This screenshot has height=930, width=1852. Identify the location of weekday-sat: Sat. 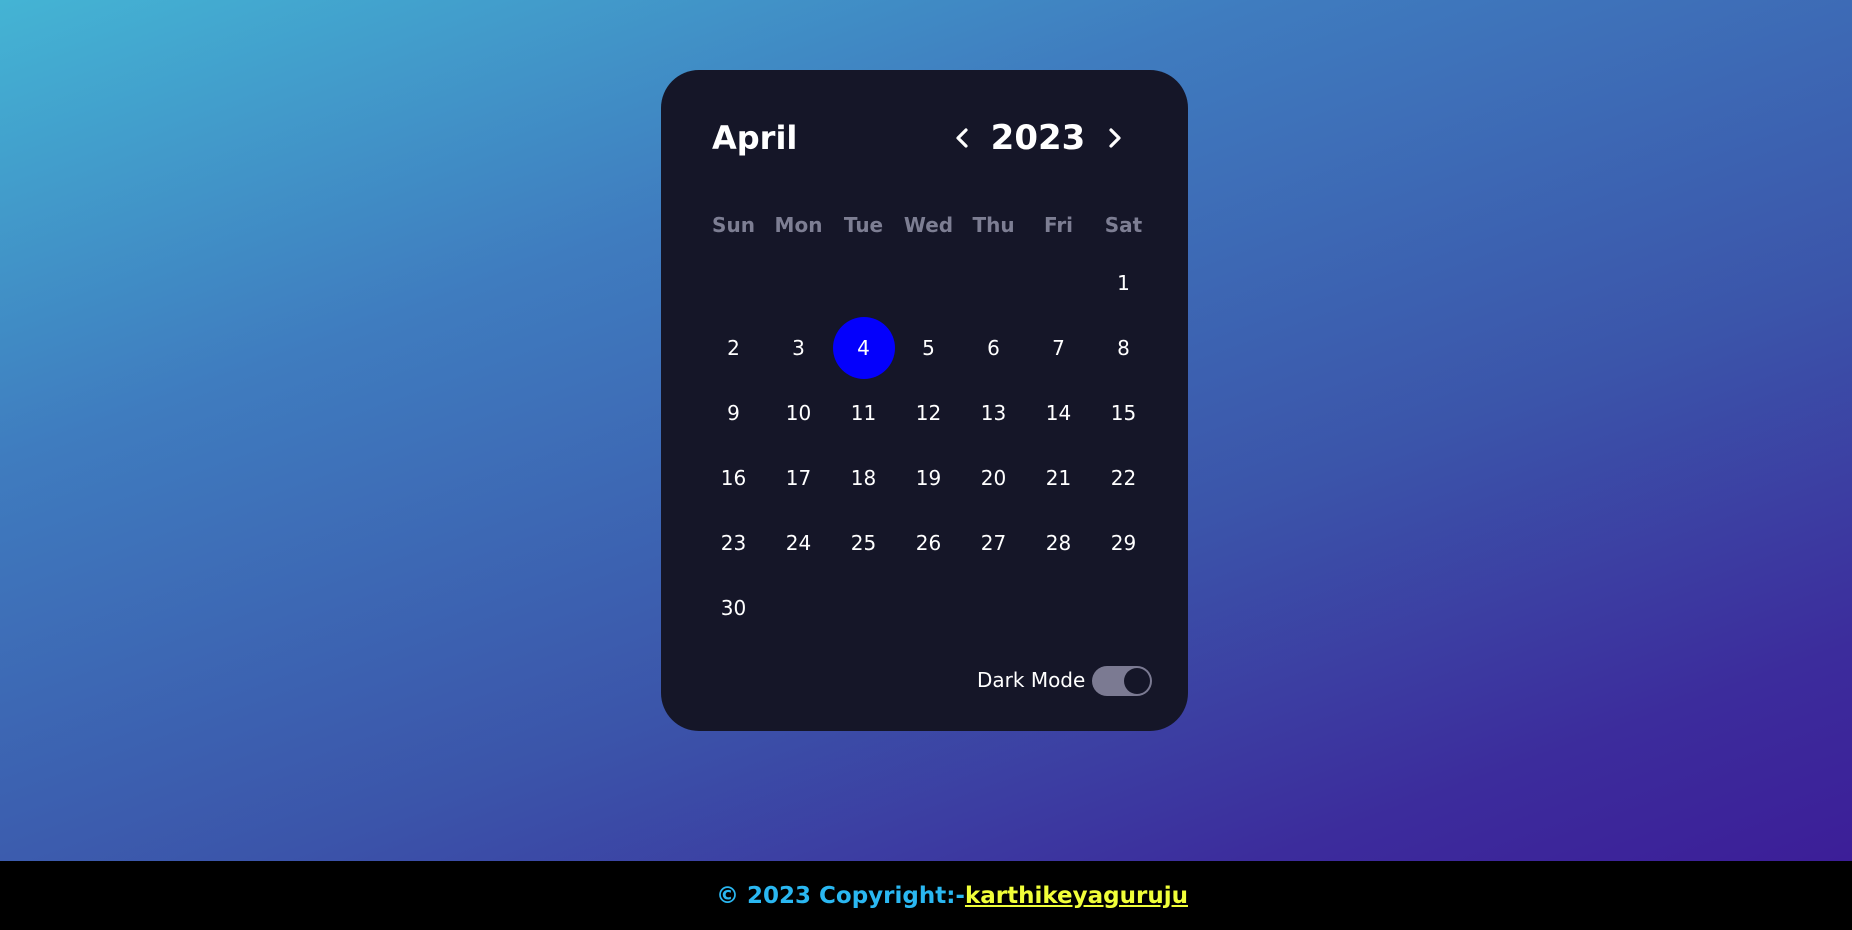
(1123, 225).